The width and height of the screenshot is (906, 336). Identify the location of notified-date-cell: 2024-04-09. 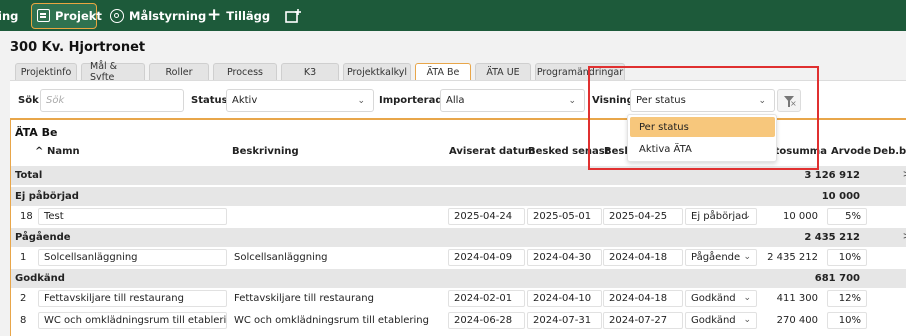
(486, 257).